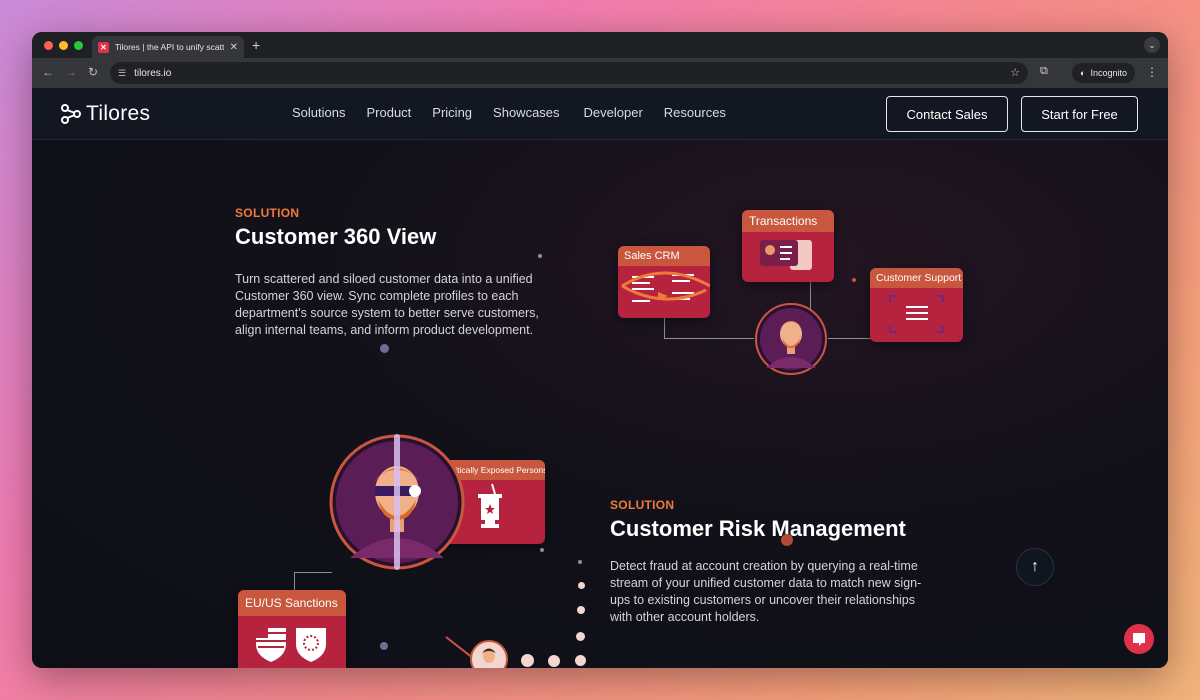 The width and height of the screenshot is (1200, 700). I want to click on window-controls, so click(63, 45).